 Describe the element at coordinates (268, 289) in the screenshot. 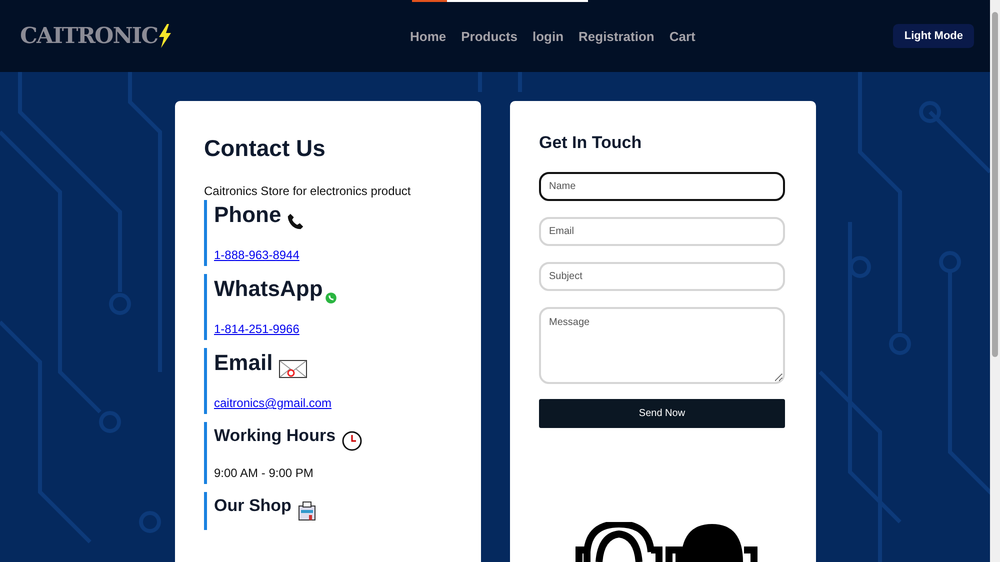

I see `contact-heading: WhatsApp` at that location.